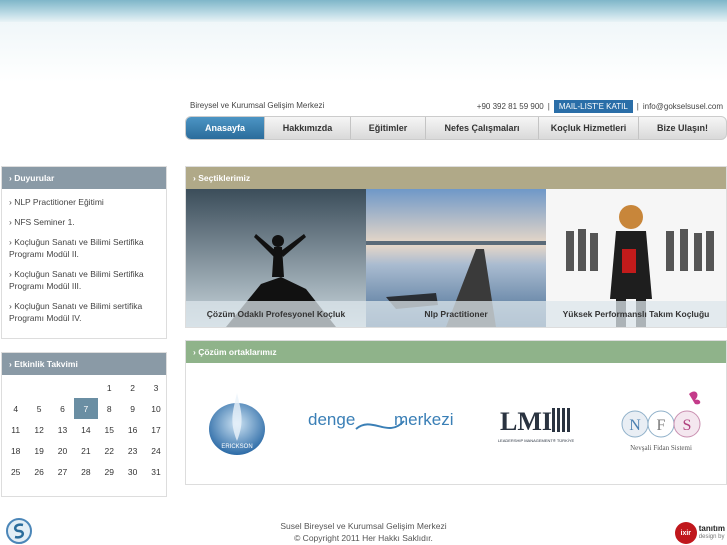  What do you see at coordinates (132, 408) in the screenshot?
I see `calendar-day: 9` at bounding box center [132, 408].